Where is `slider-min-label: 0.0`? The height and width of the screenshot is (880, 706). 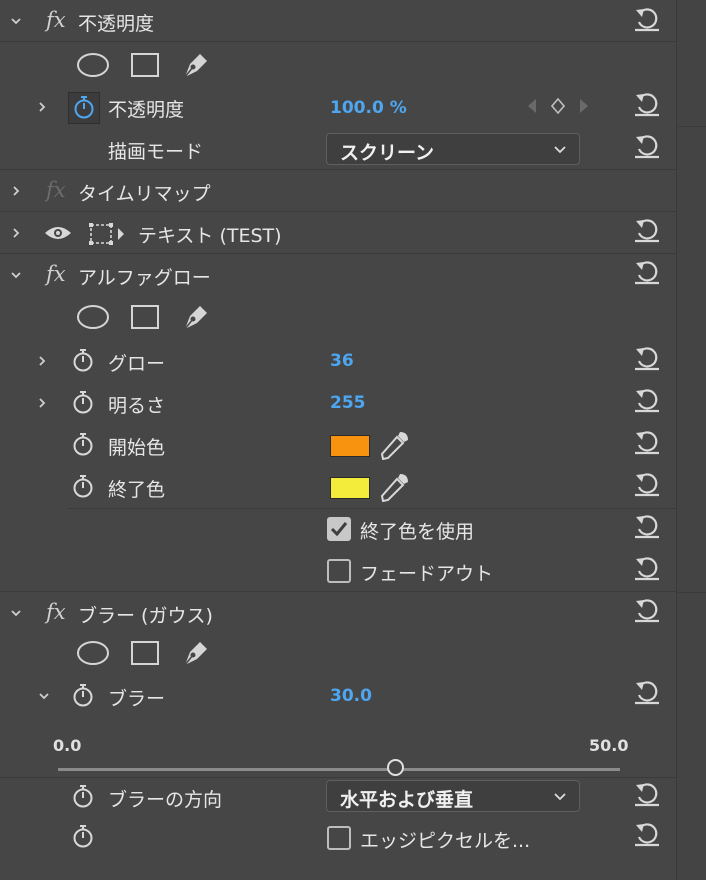
slider-min-label: 0.0 is located at coordinates (67, 745).